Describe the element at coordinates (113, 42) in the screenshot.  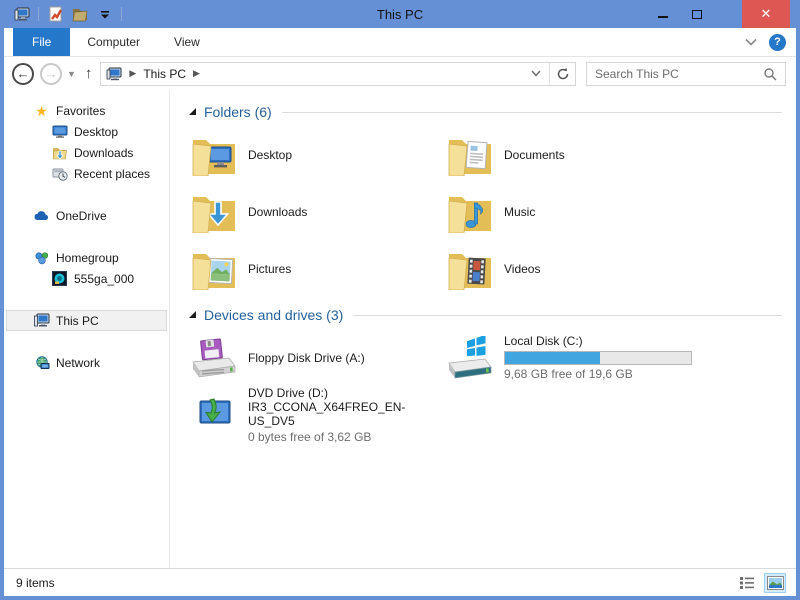
I see `tab-computer: Computer` at that location.